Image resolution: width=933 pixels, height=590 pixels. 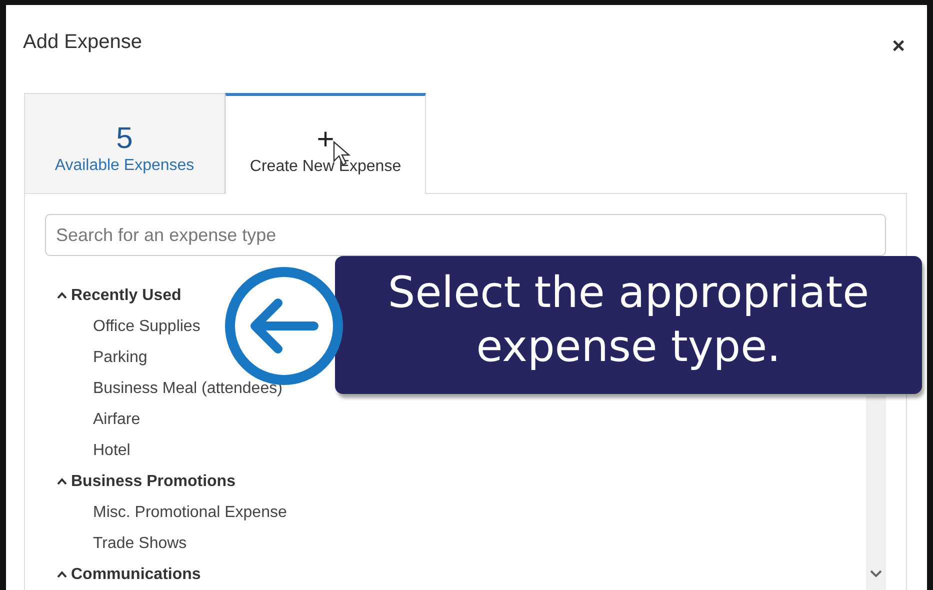 I want to click on dialog-title: Add Expense, so click(x=82, y=42).